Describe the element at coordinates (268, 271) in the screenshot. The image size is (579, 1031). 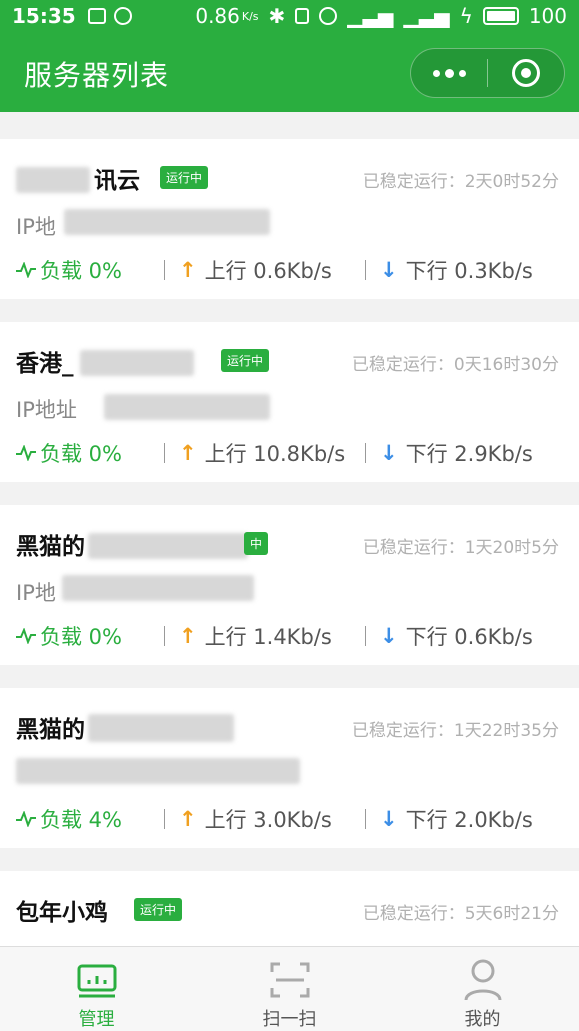
I see `upload-value: 上行 0.6Kb/s` at that location.